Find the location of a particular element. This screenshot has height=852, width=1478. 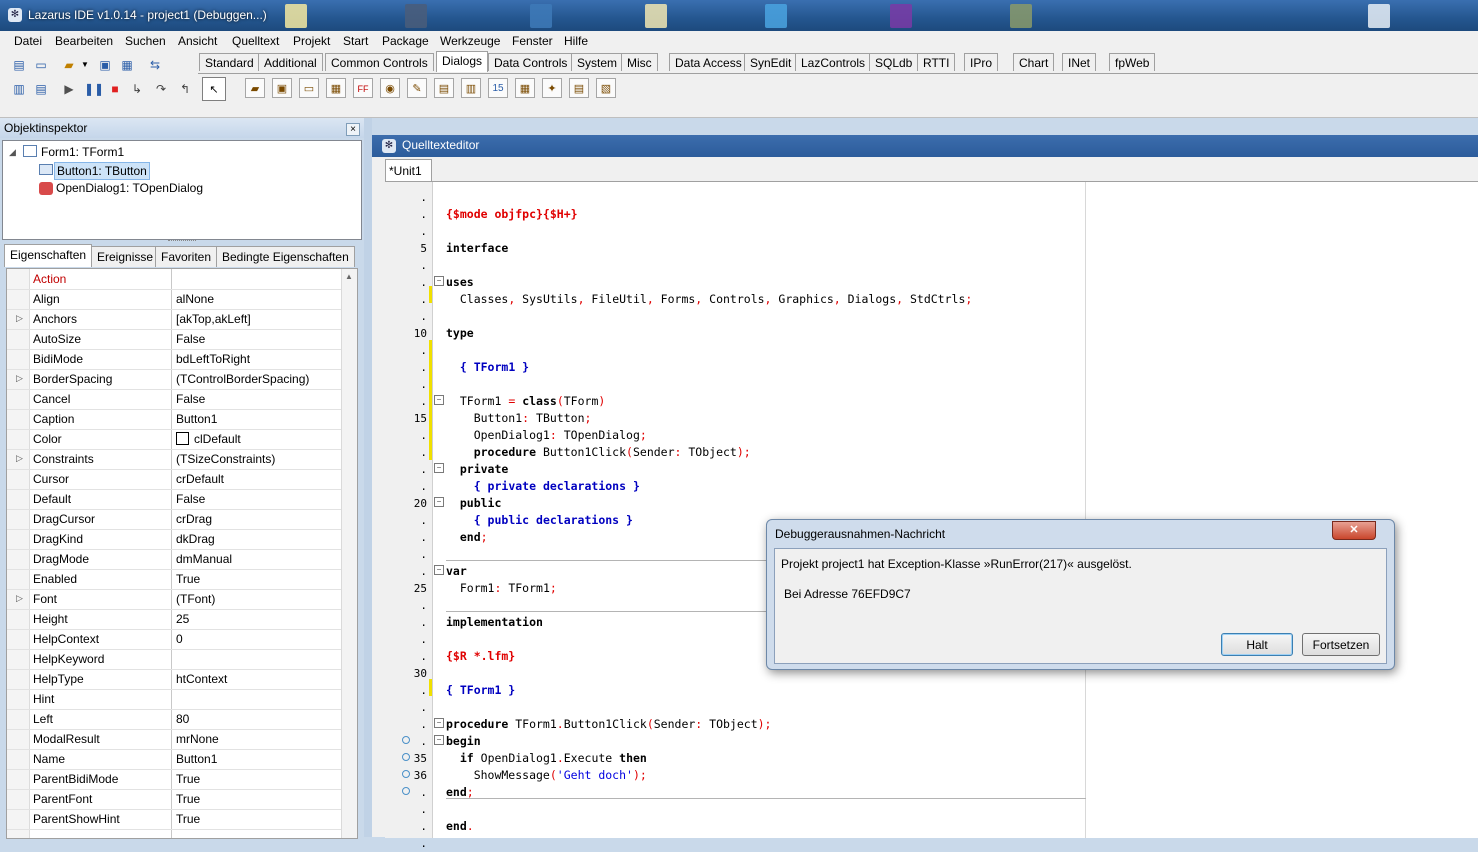

open-recent-dropdown-icon: ▼ is located at coordinates (85, 65).